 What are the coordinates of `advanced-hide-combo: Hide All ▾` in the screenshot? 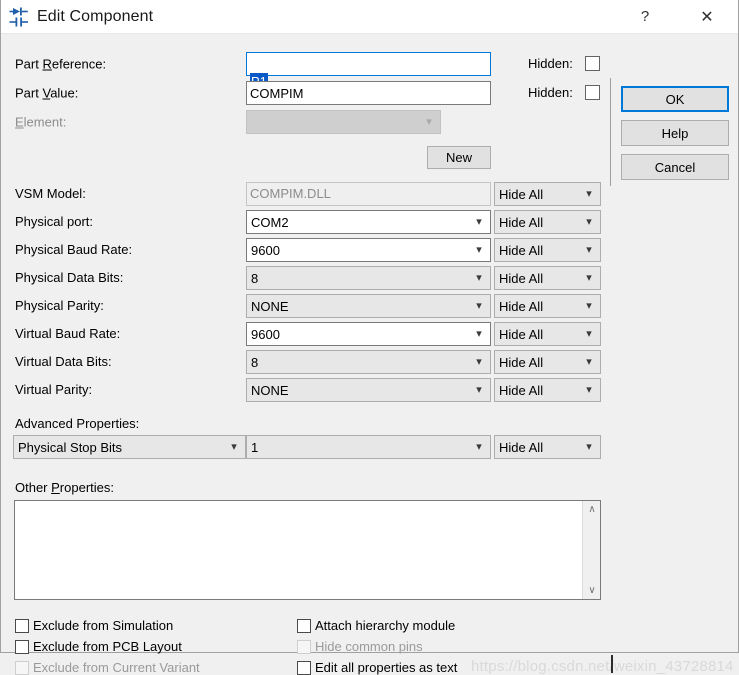 It's located at (547, 447).